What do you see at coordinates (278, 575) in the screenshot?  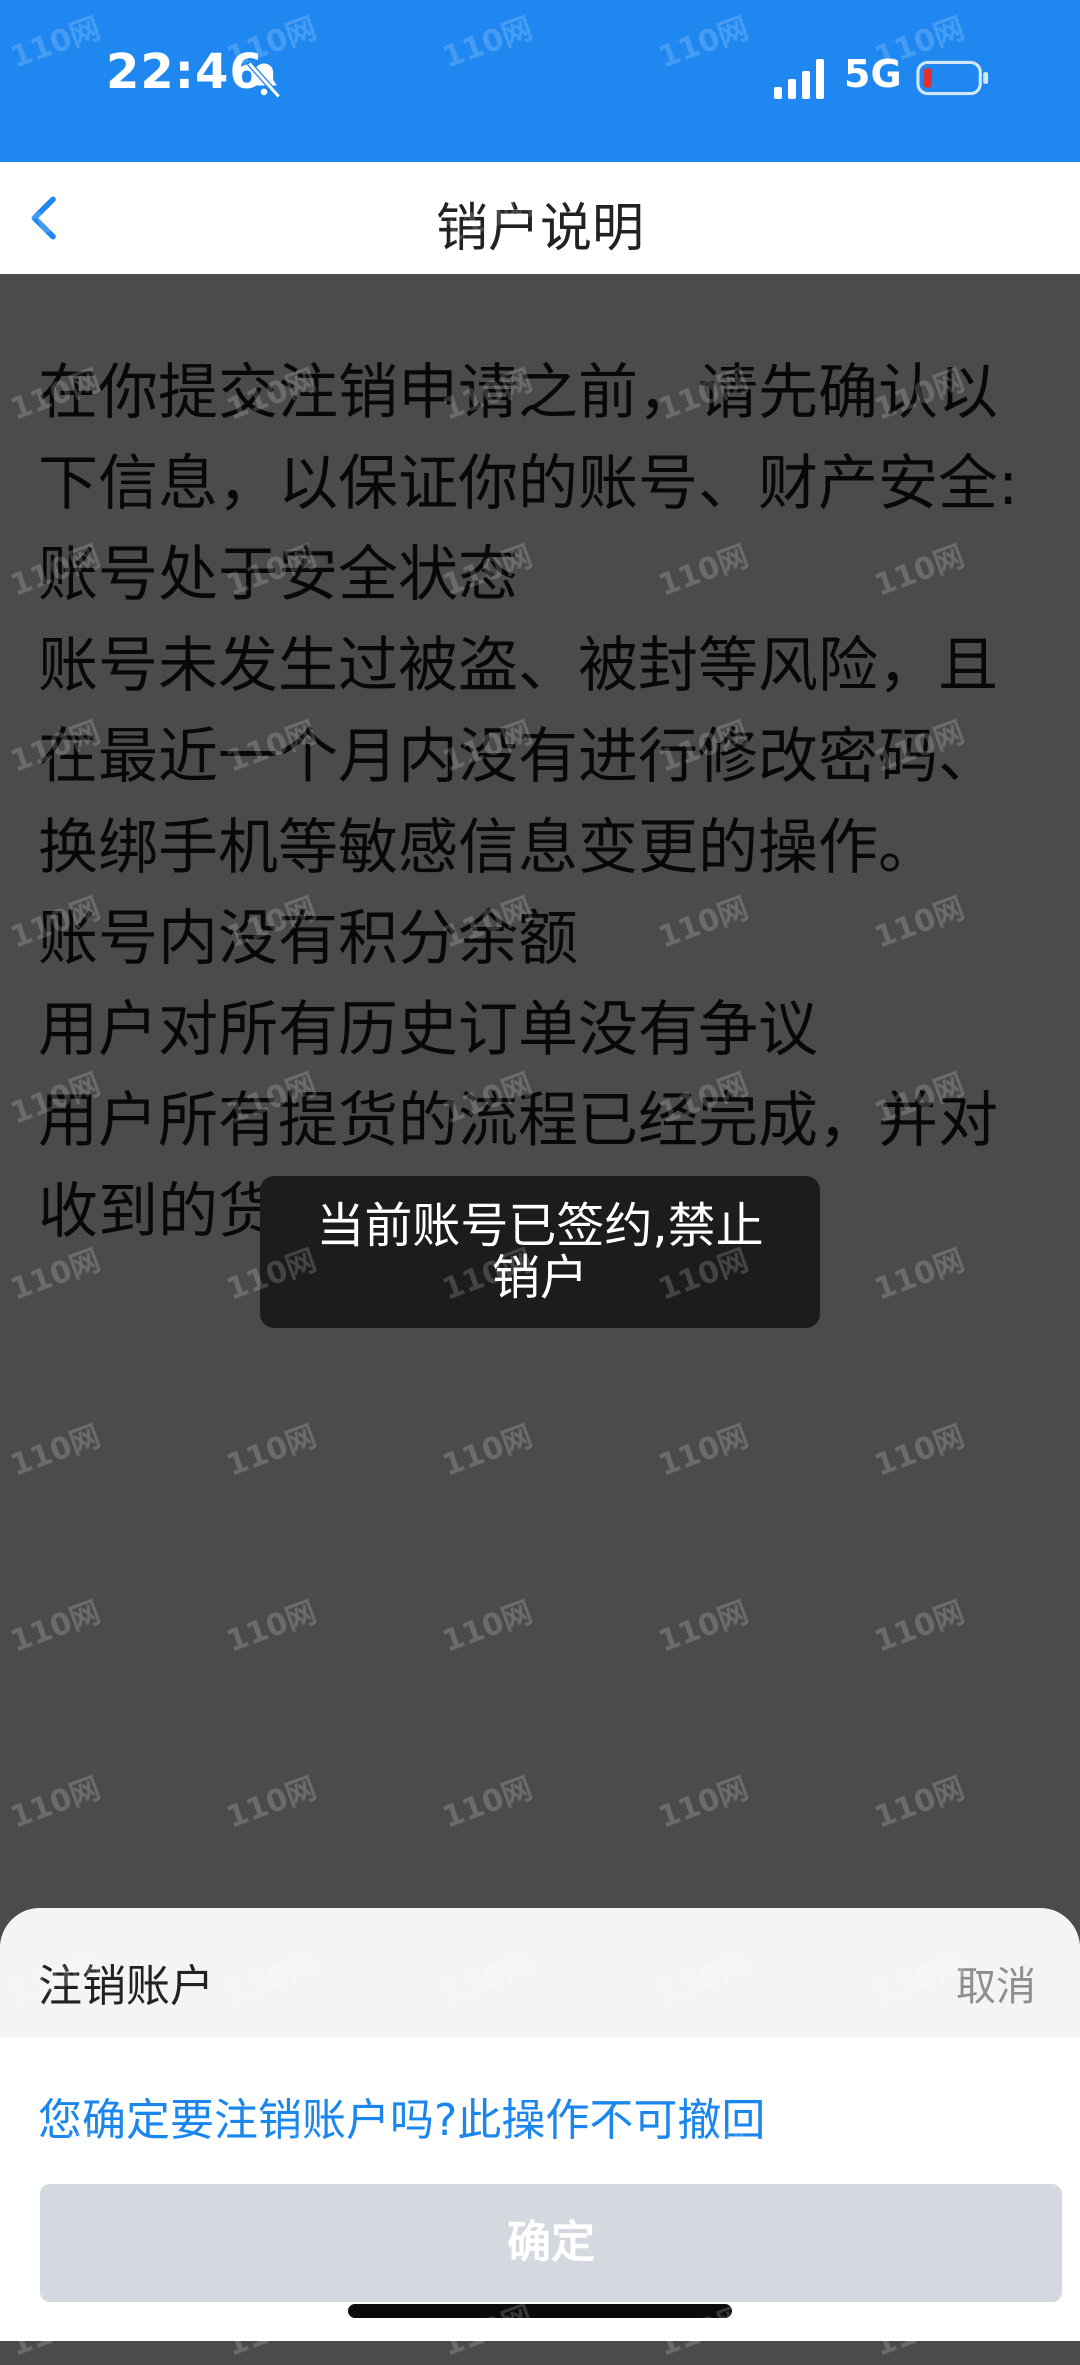 I see `notes-line: 账号处于安全状态` at bounding box center [278, 575].